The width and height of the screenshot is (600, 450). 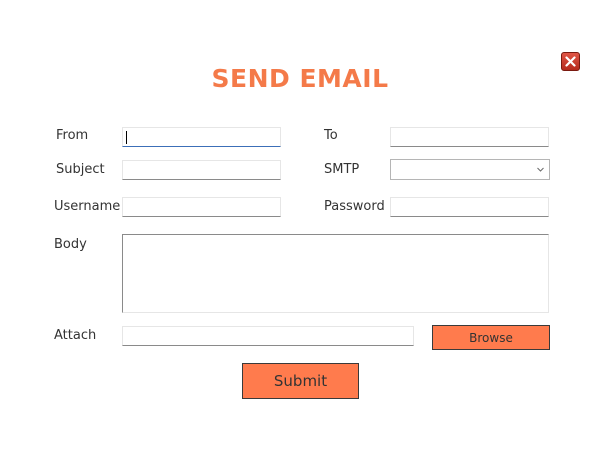 I want to click on smtp-label: SMTP, so click(x=342, y=169).